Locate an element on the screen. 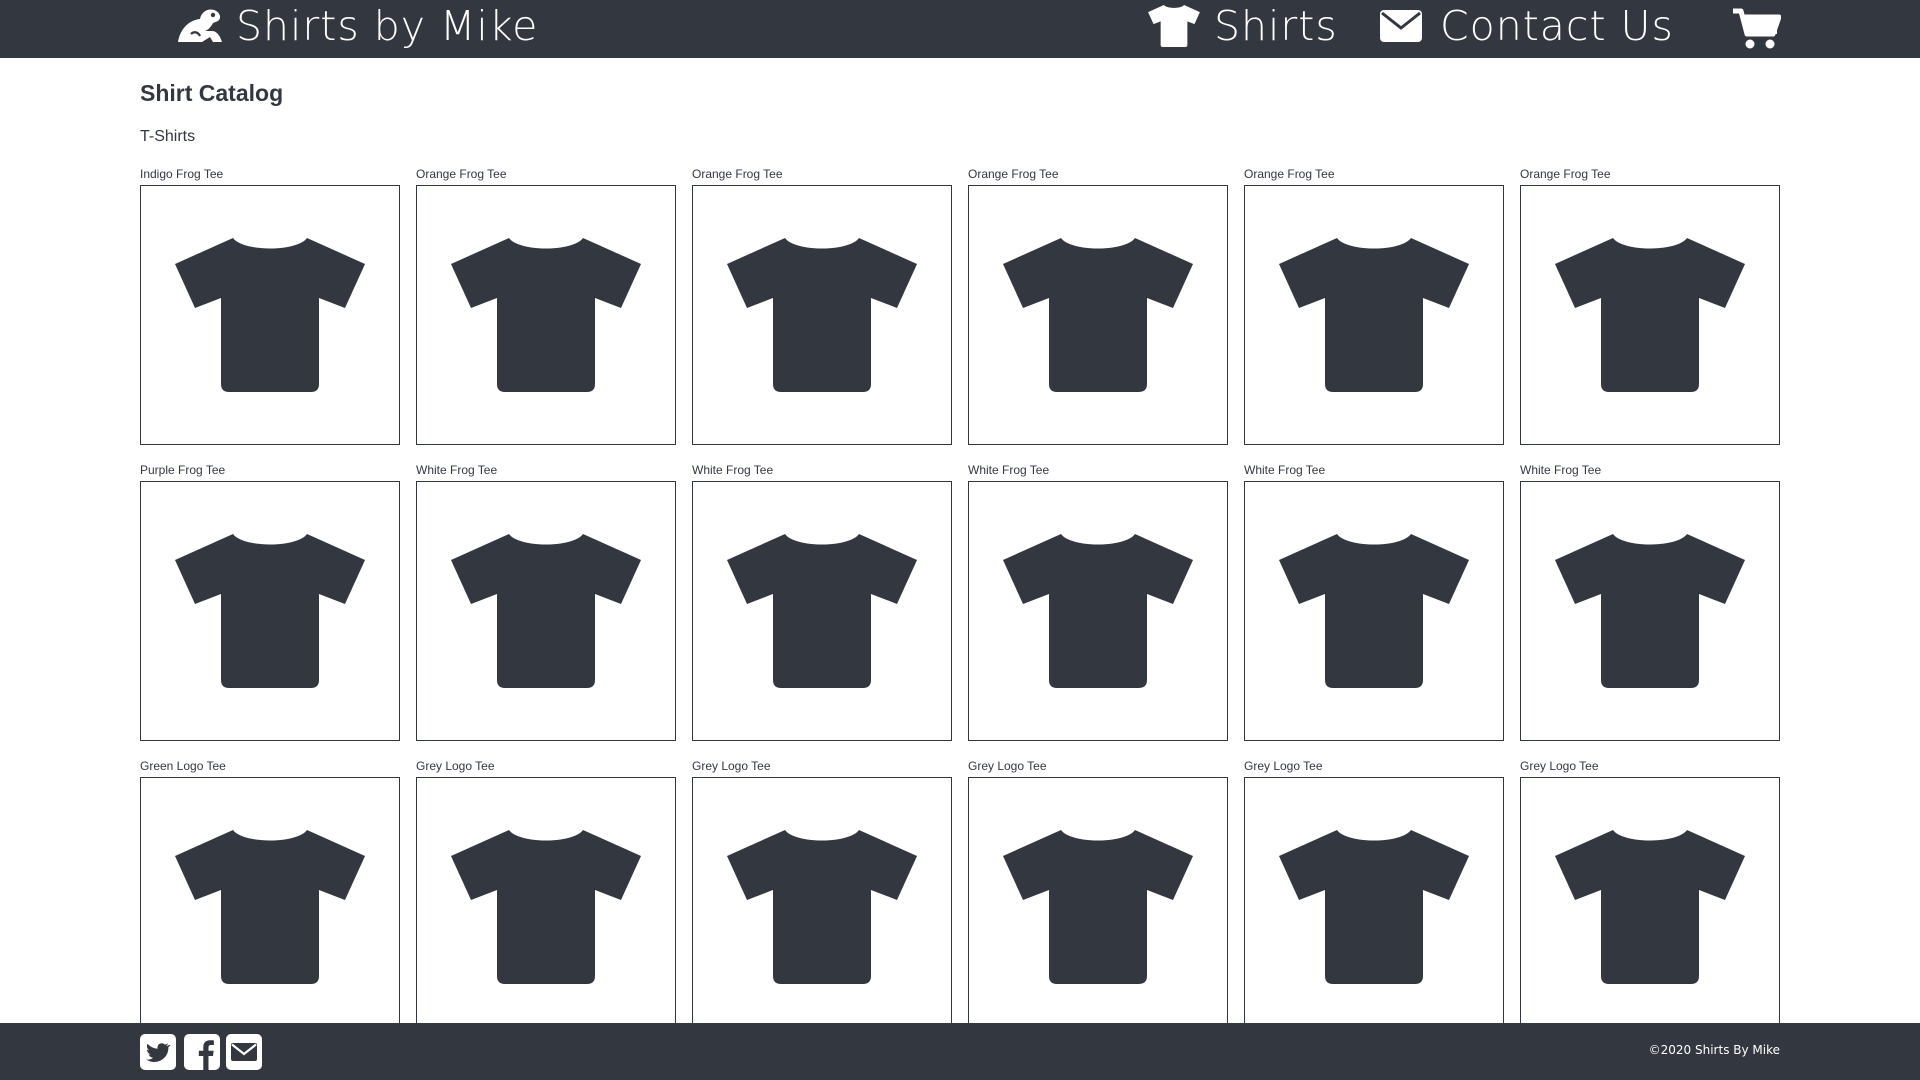 The image size is (1920, 1080). product-card: Purple Frog Tee is located at coordinates (270, 601).